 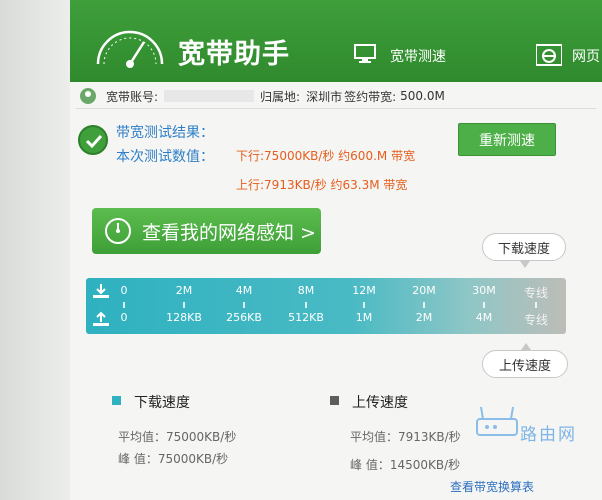 What do you see at coordinates (336, 108) in the screenshot?
I see `divider` at bounding box center [336, 108].